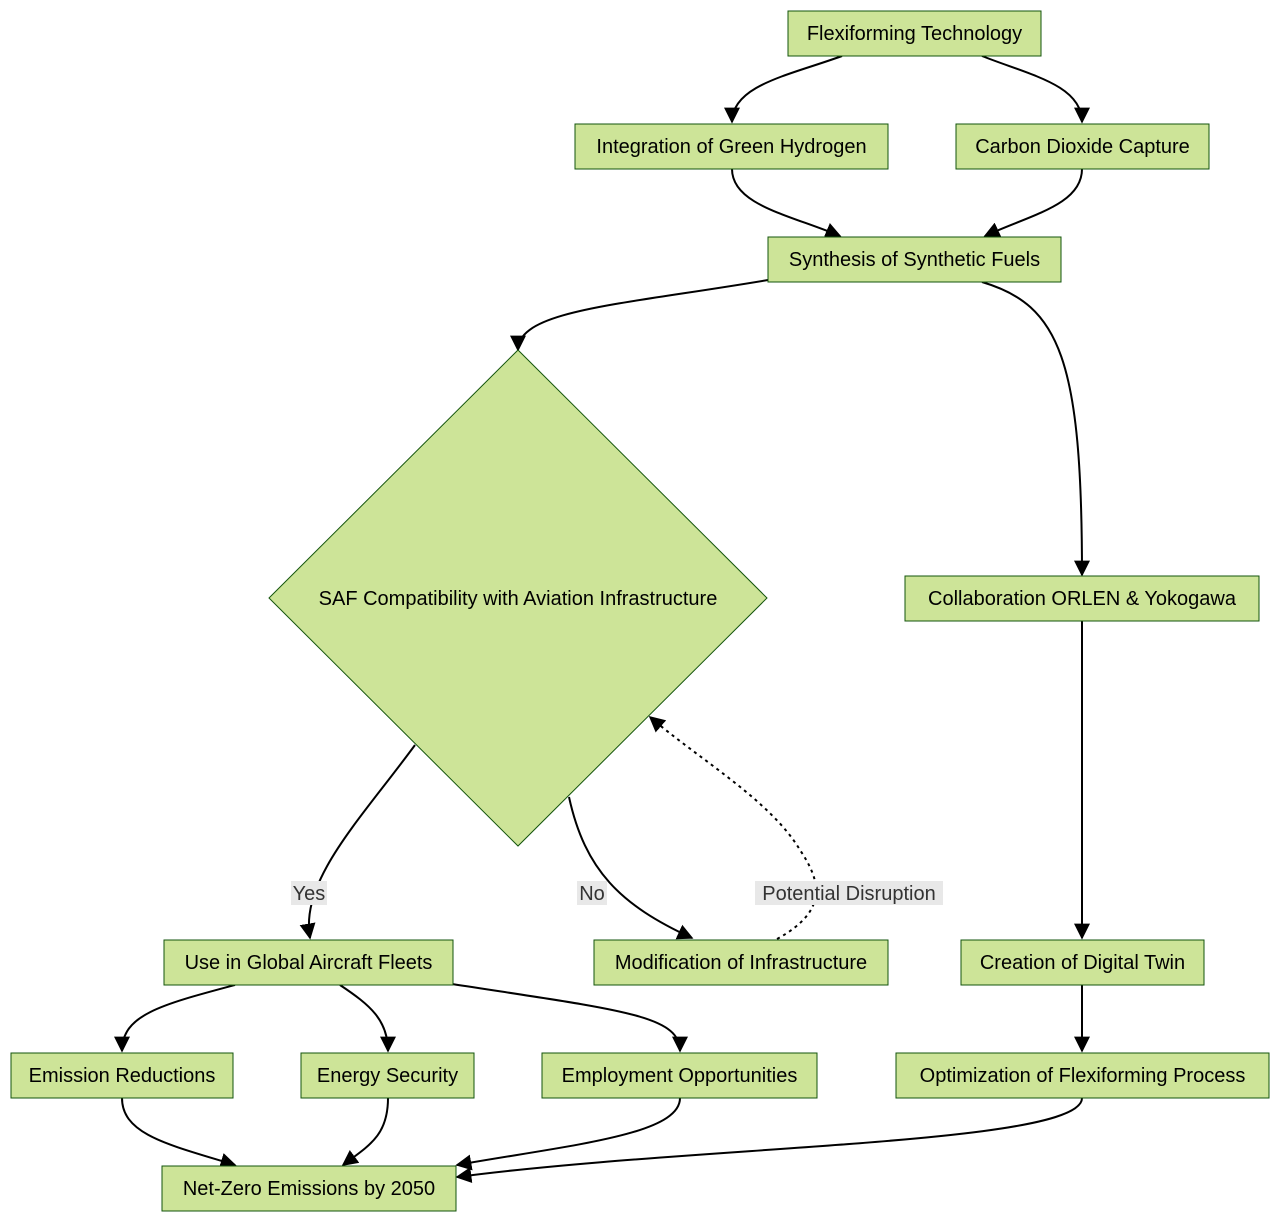 The image size is (1280, 1221). I want to click on svg-text: Emission Reductions, so click(122, 1076).